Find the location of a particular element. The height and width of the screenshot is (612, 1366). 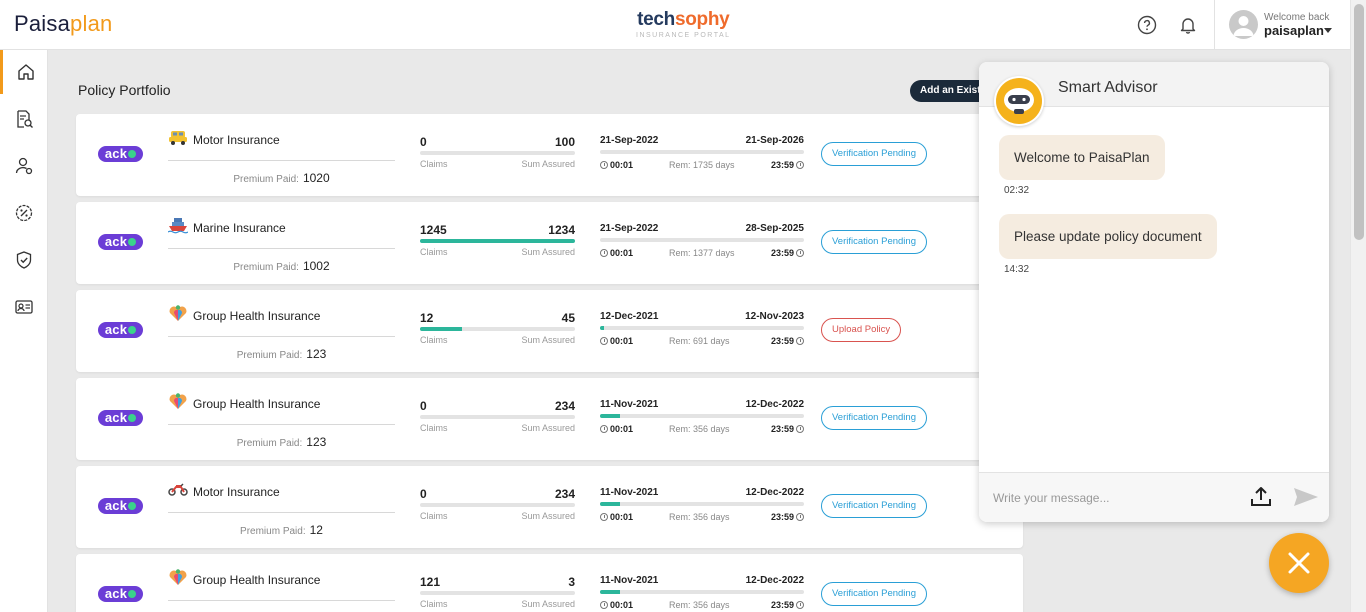

premium-paid: Premium Paid: 1020 is located at coordinates (281, 178).